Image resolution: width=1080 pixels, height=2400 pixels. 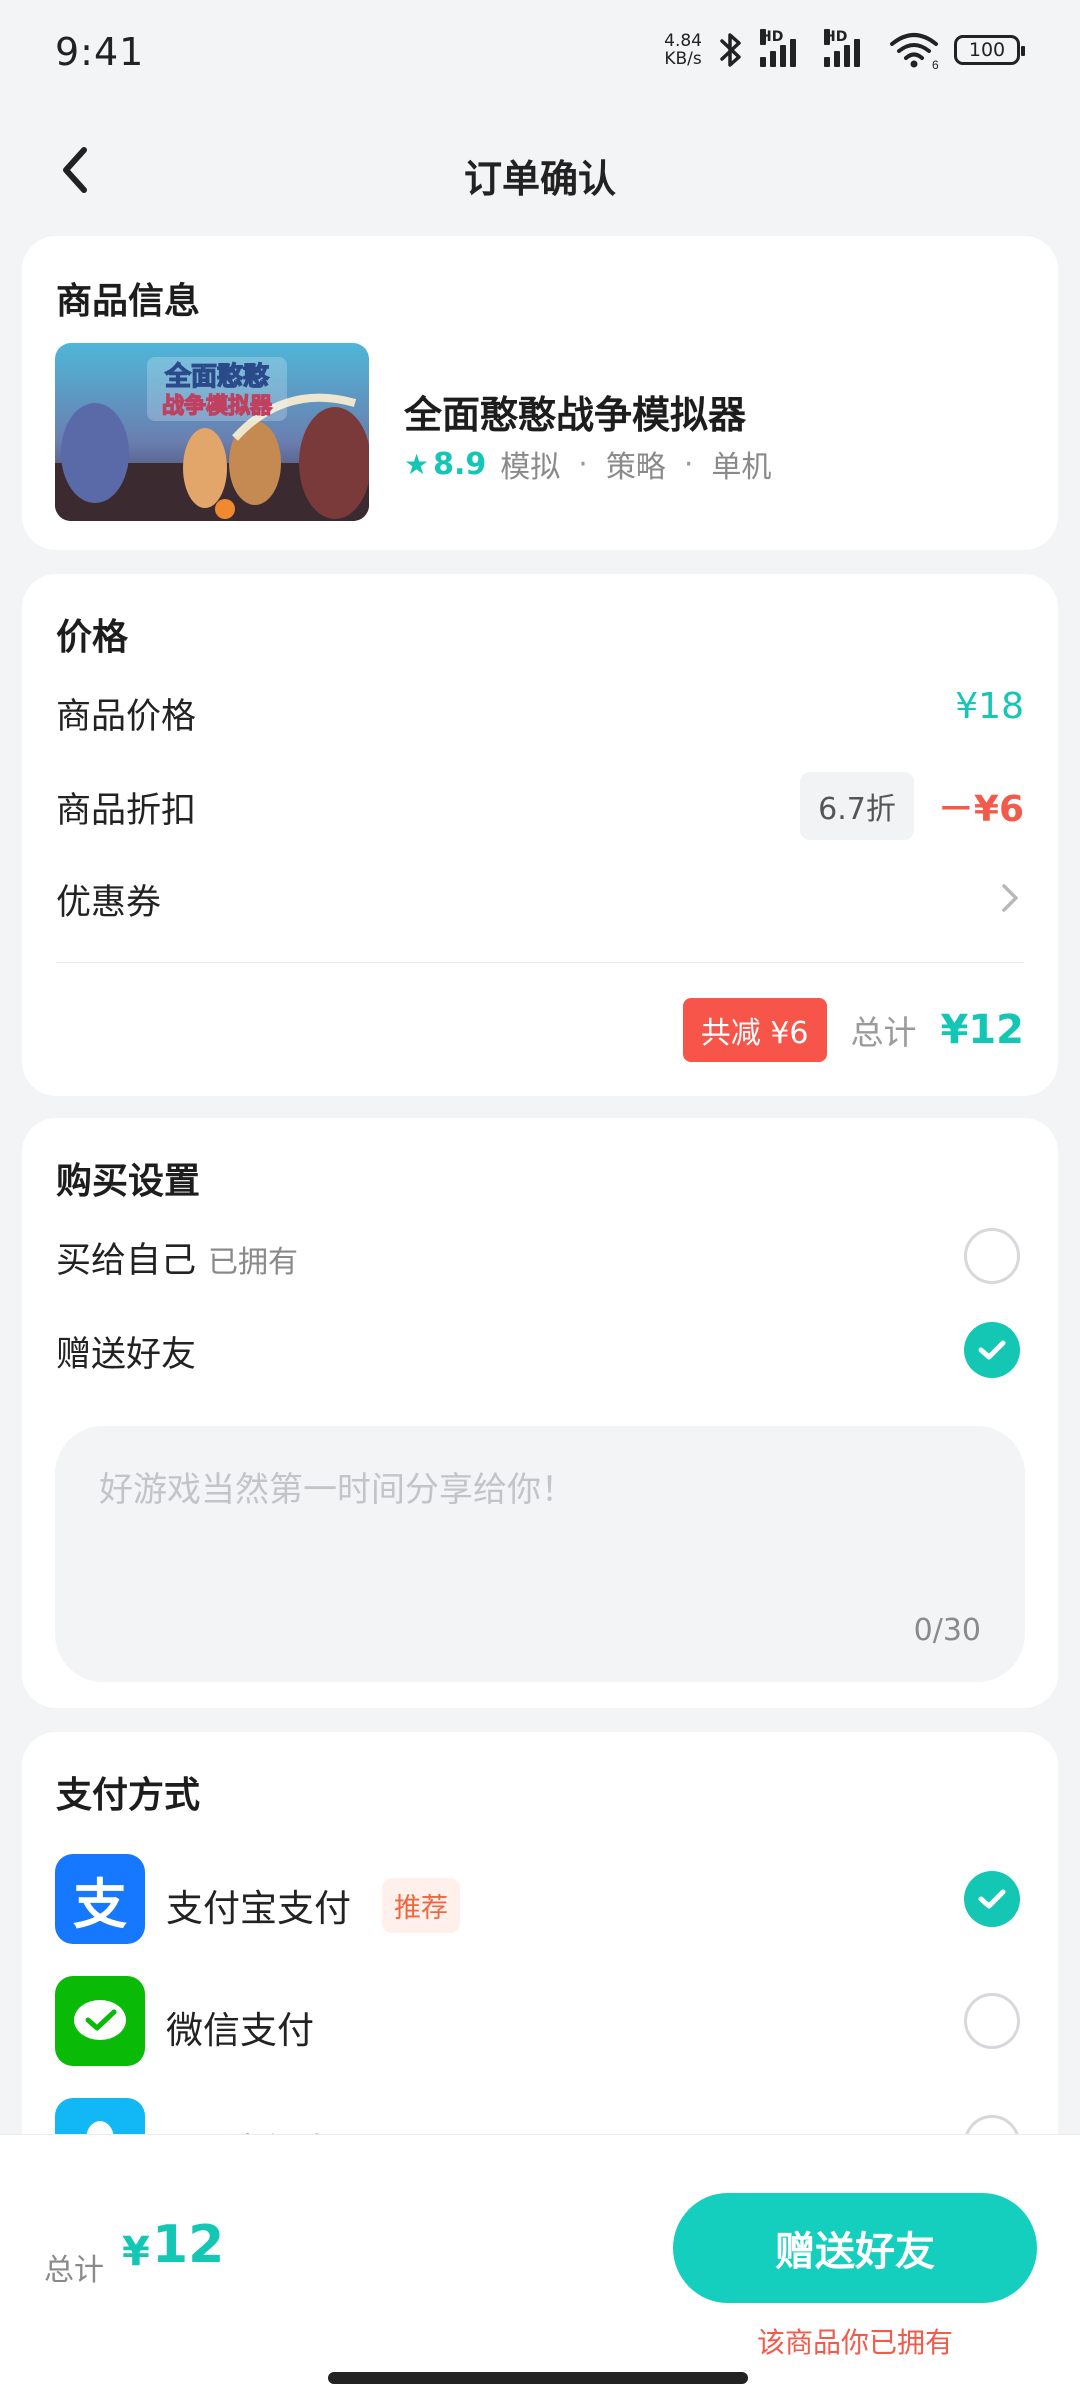 What do you see at coordinates (258, 1908) in the screenshot?
I see `alipay-label: 支付宝支付` at bounding box center [258, 1908].